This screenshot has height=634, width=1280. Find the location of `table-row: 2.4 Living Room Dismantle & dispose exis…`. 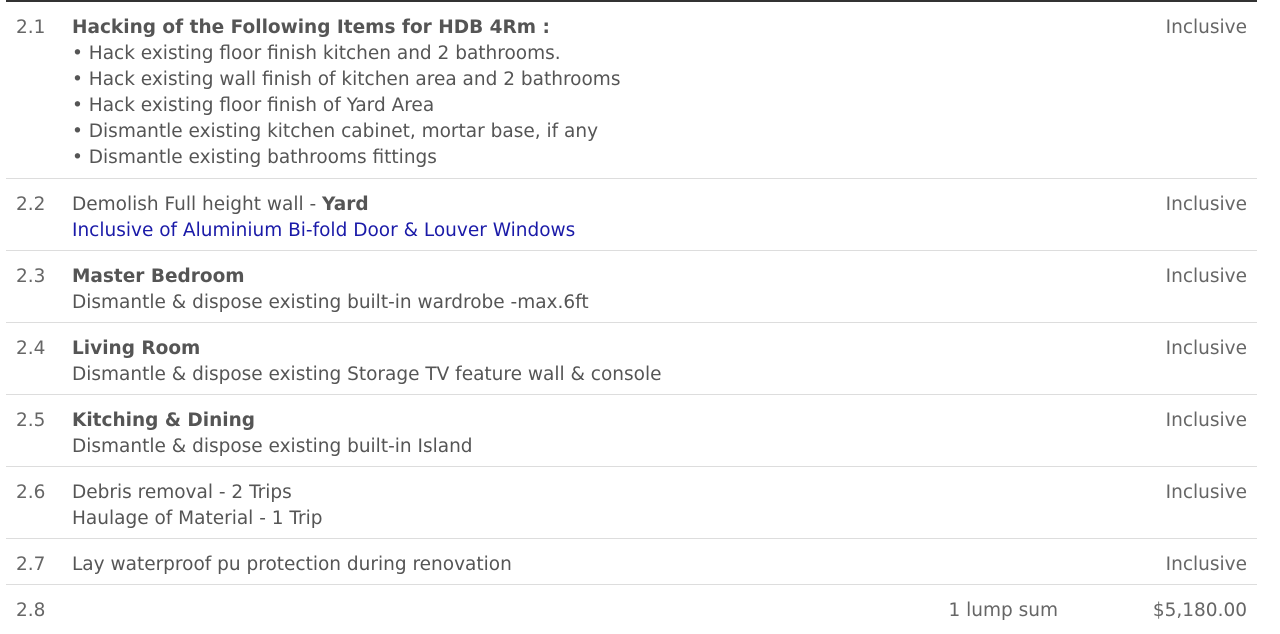

table-row: 2.4 Living Room Dismantle & dispose exis… is located at coordinates (631, 359).